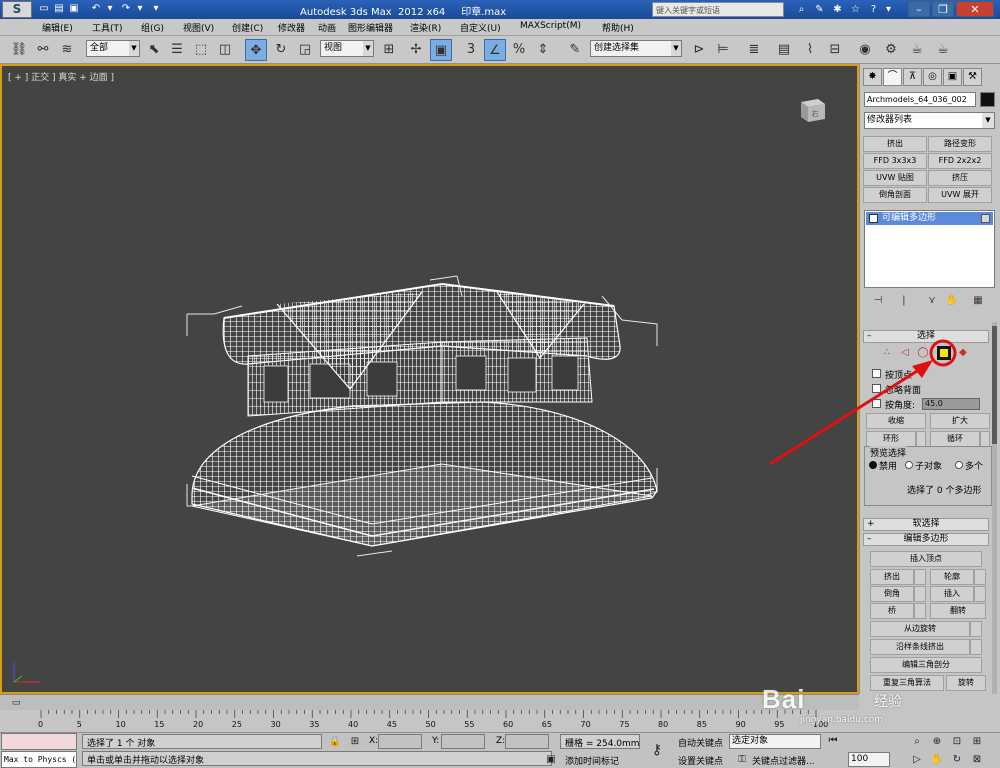  I want to click on viewcube-icon: 右, so click(813, 110).